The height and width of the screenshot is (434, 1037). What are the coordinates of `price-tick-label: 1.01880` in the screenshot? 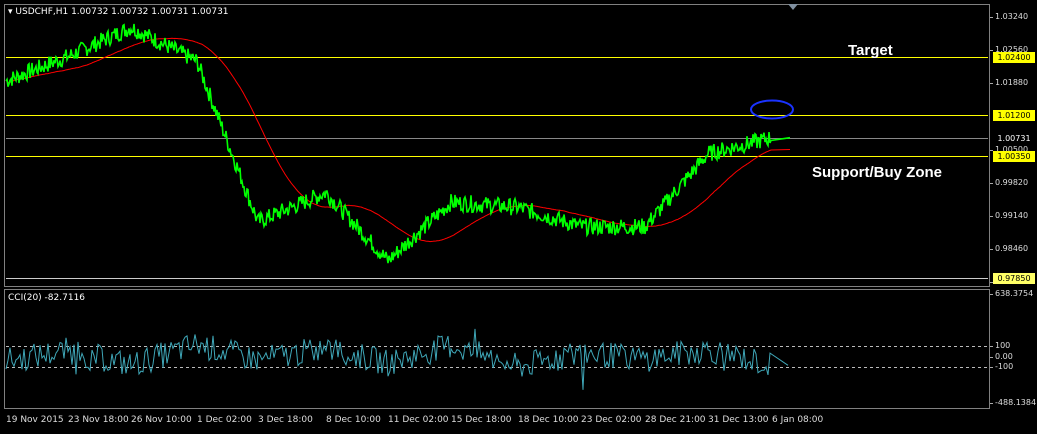 It's located at (1009, 82).